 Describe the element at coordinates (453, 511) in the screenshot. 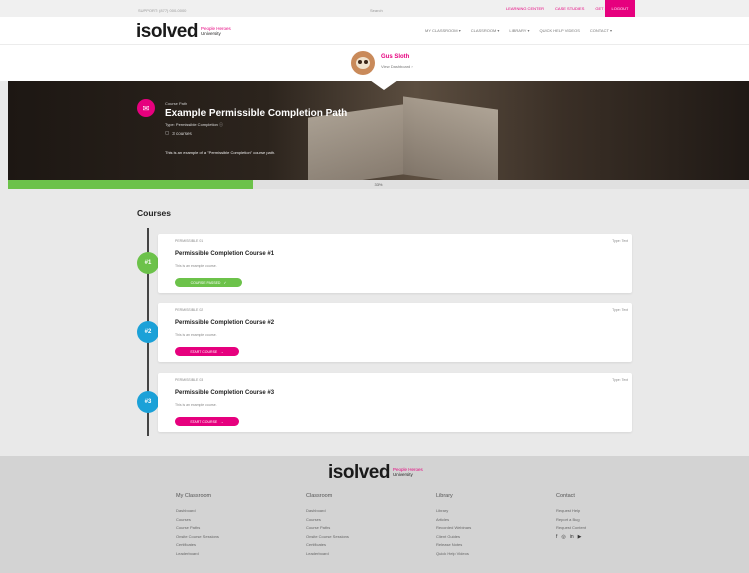

I see `footer-link: Library` at that location.